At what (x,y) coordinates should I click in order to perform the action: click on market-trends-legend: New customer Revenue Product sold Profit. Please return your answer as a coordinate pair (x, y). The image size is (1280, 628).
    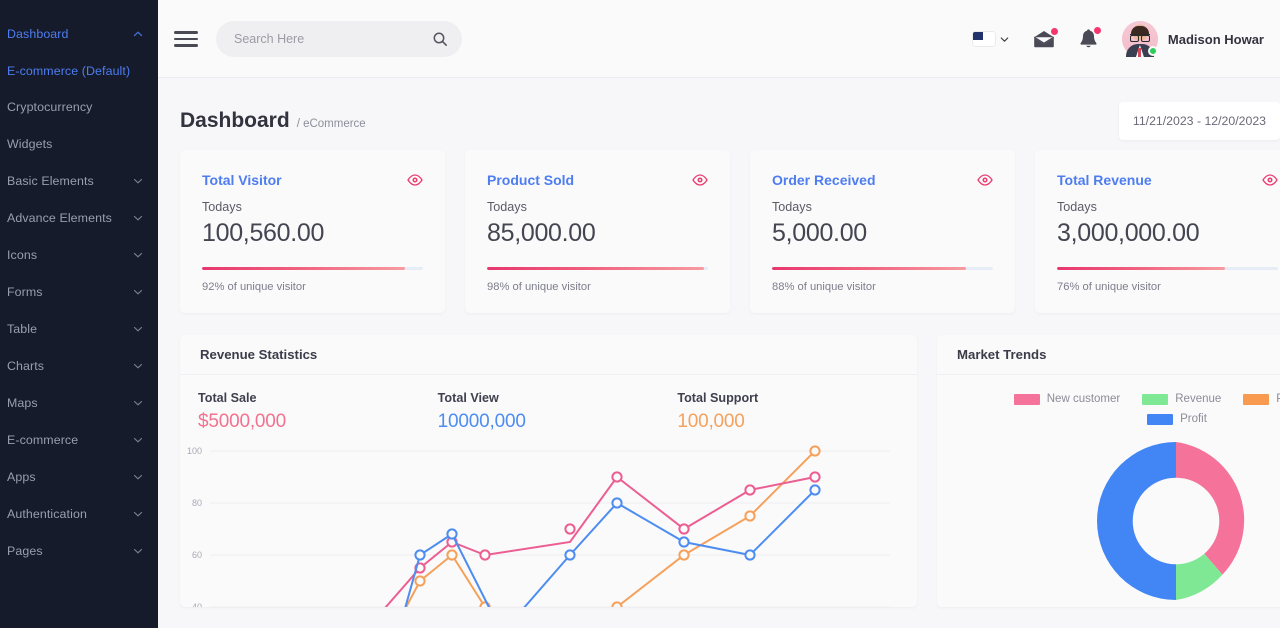
    Looking at the image, I should click on (1108, 400).